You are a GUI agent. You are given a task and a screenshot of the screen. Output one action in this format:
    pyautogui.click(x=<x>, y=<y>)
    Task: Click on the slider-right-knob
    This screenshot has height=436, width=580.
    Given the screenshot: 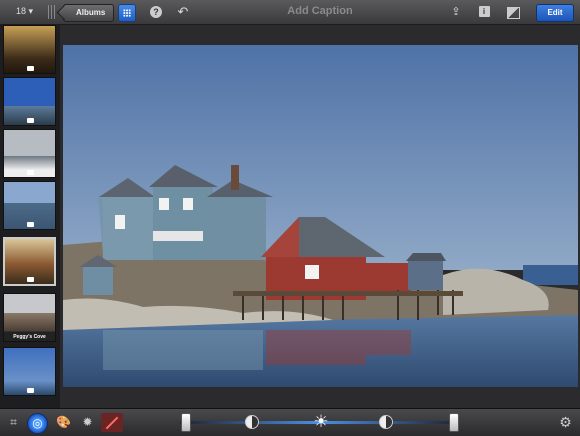 What is the action you would take?
    pyautogui.click(x=454, y=422)
    